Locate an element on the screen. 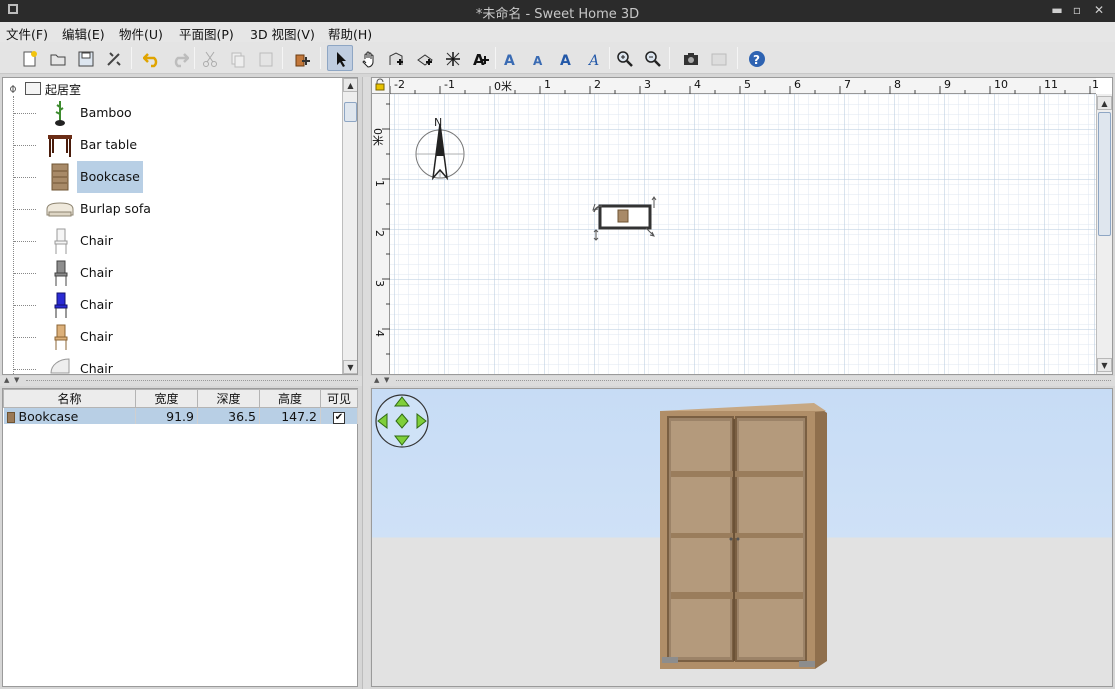 The image size is (1115, 689). toolbar: A A A A A ? is located at coordinates (557, 58).